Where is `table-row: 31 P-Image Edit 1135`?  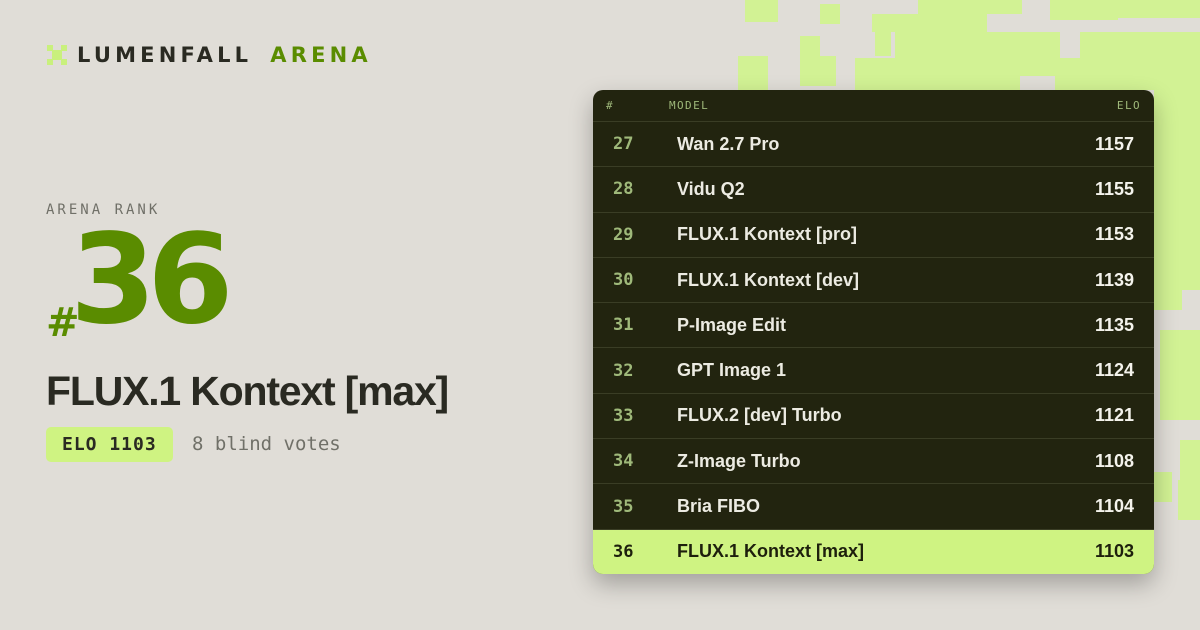 table-row: 31 P-Image Edit 1135 is located at coordinates (873, 326).